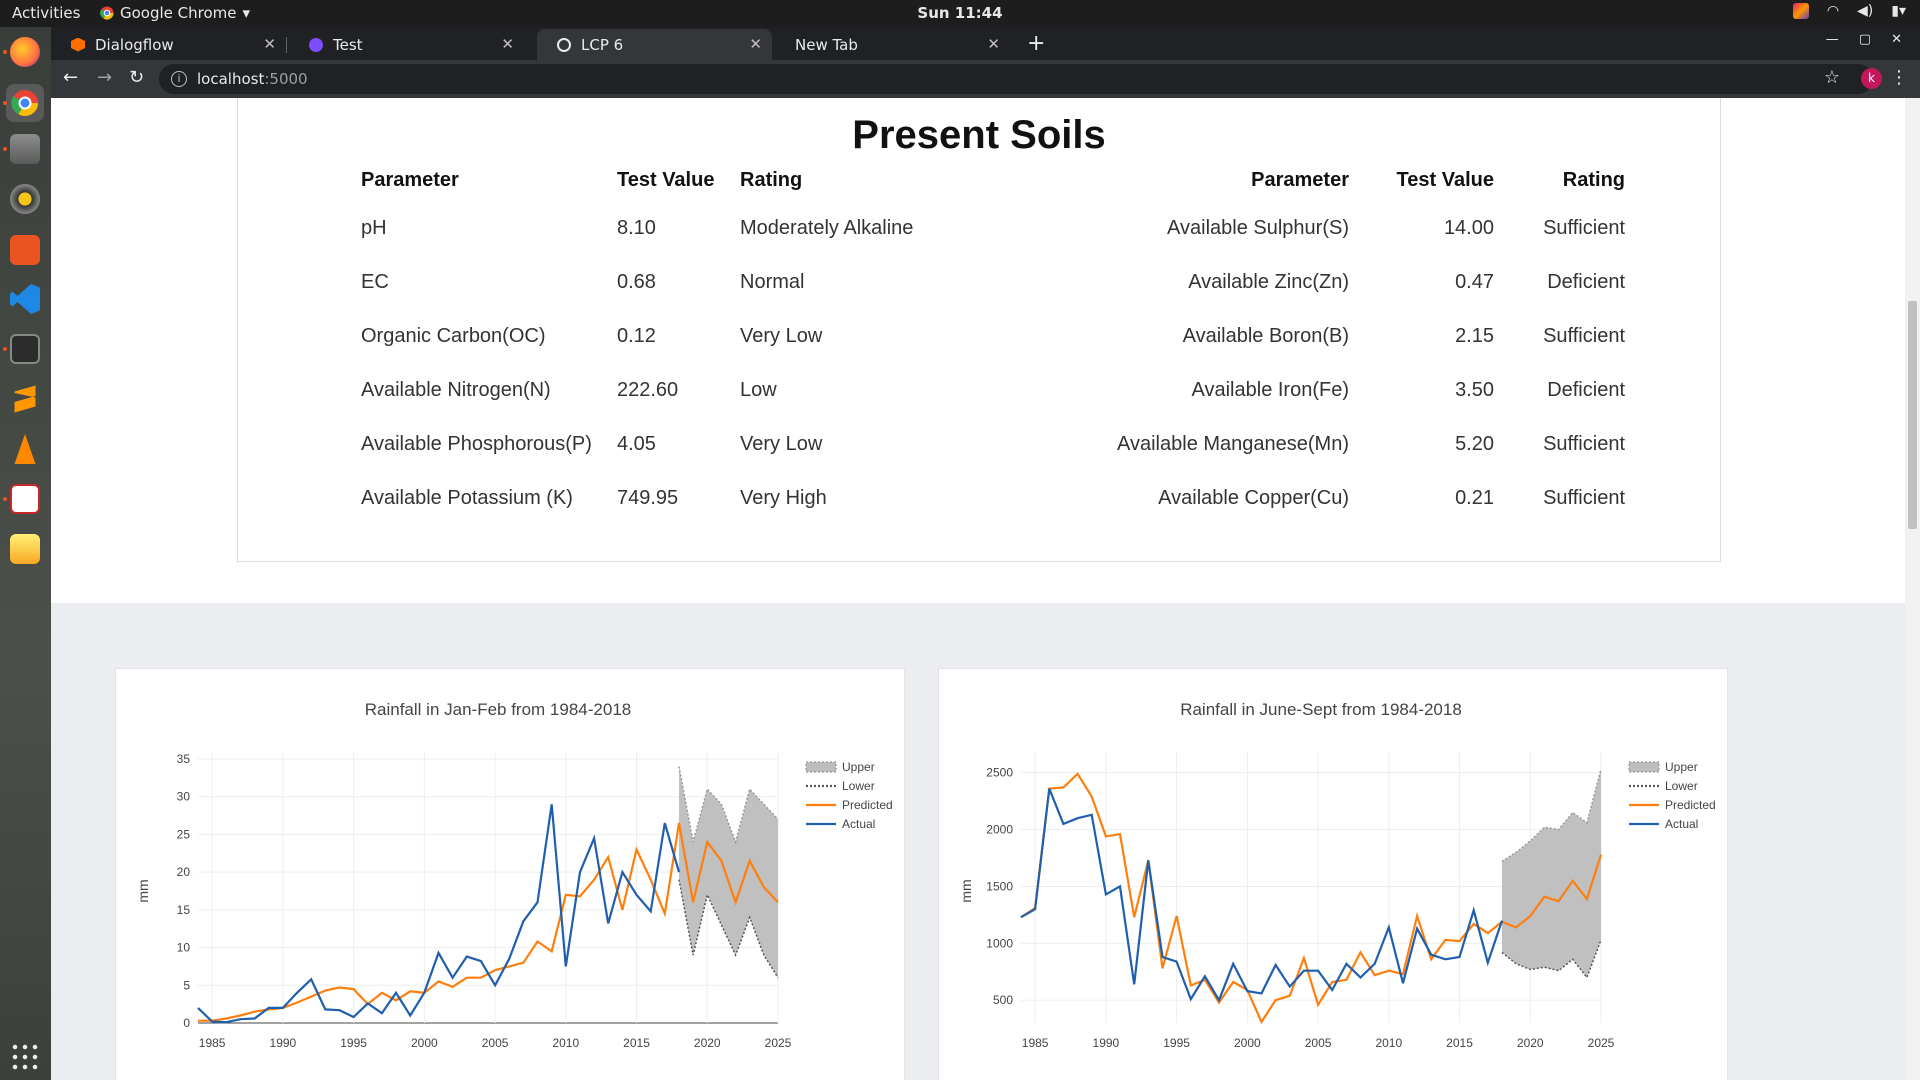 The width and height of the screenshot is (1920, 1080). Describe the element at coordinates (25, 250) in the screenshot. I see `software-icon` at that location.